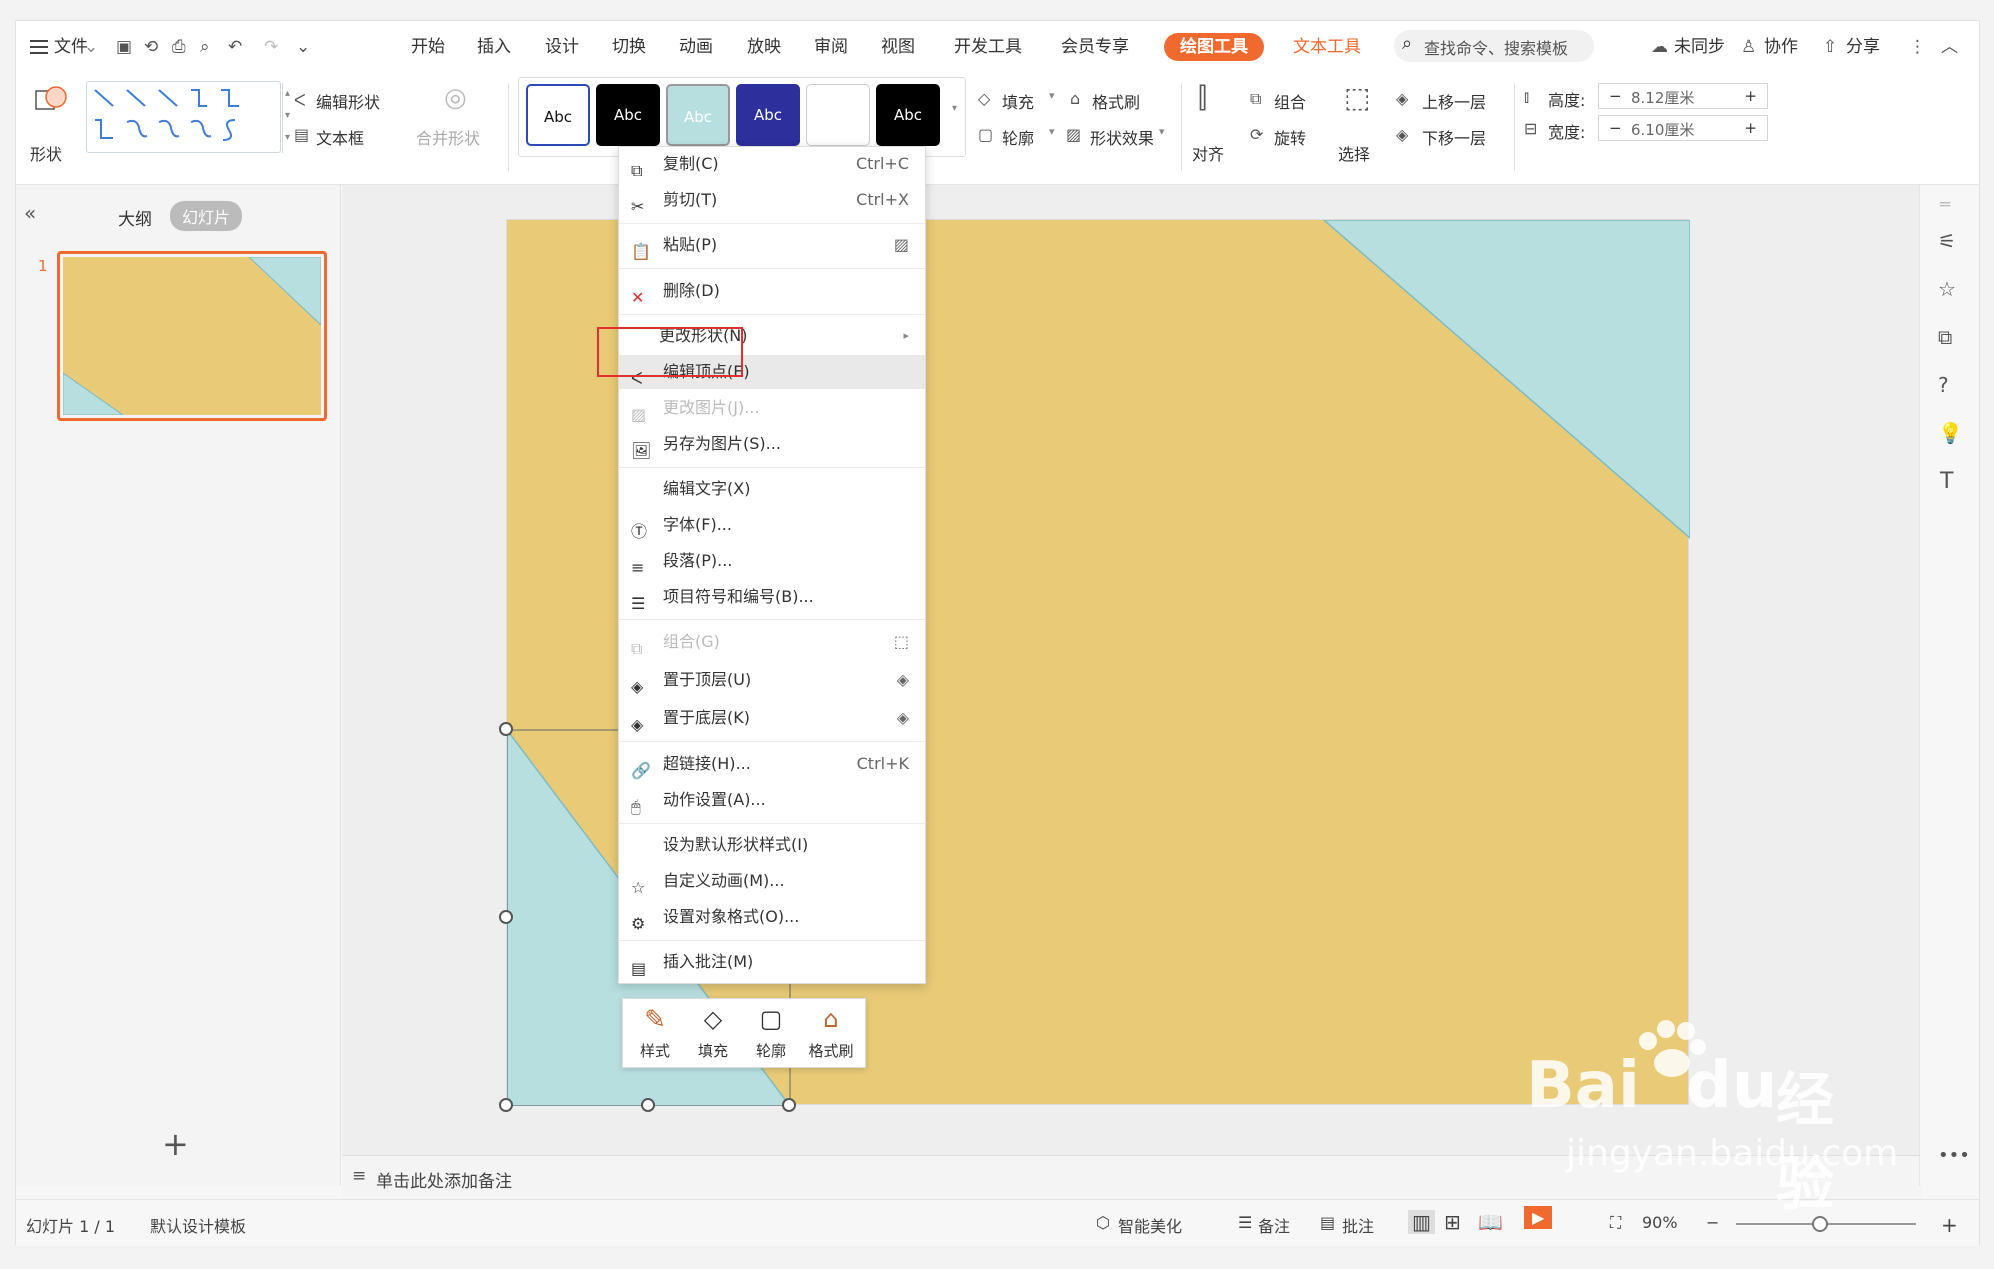 Image resolution: width=1994 pixels, height=1269 pixels. I want to click on collapse-ribbon-icon: ︿, so click(1949, 47).